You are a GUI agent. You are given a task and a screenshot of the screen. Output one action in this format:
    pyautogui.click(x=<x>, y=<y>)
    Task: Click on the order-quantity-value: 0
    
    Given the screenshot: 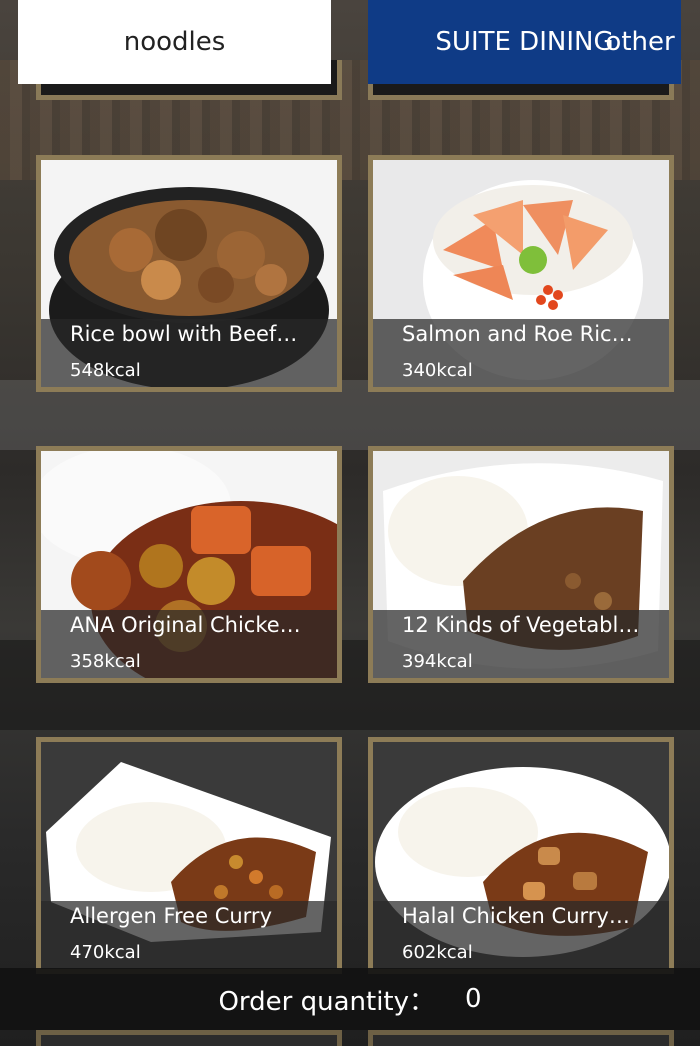 What is the action you would take?
    pyautogui.click(x=473, y=999)
    